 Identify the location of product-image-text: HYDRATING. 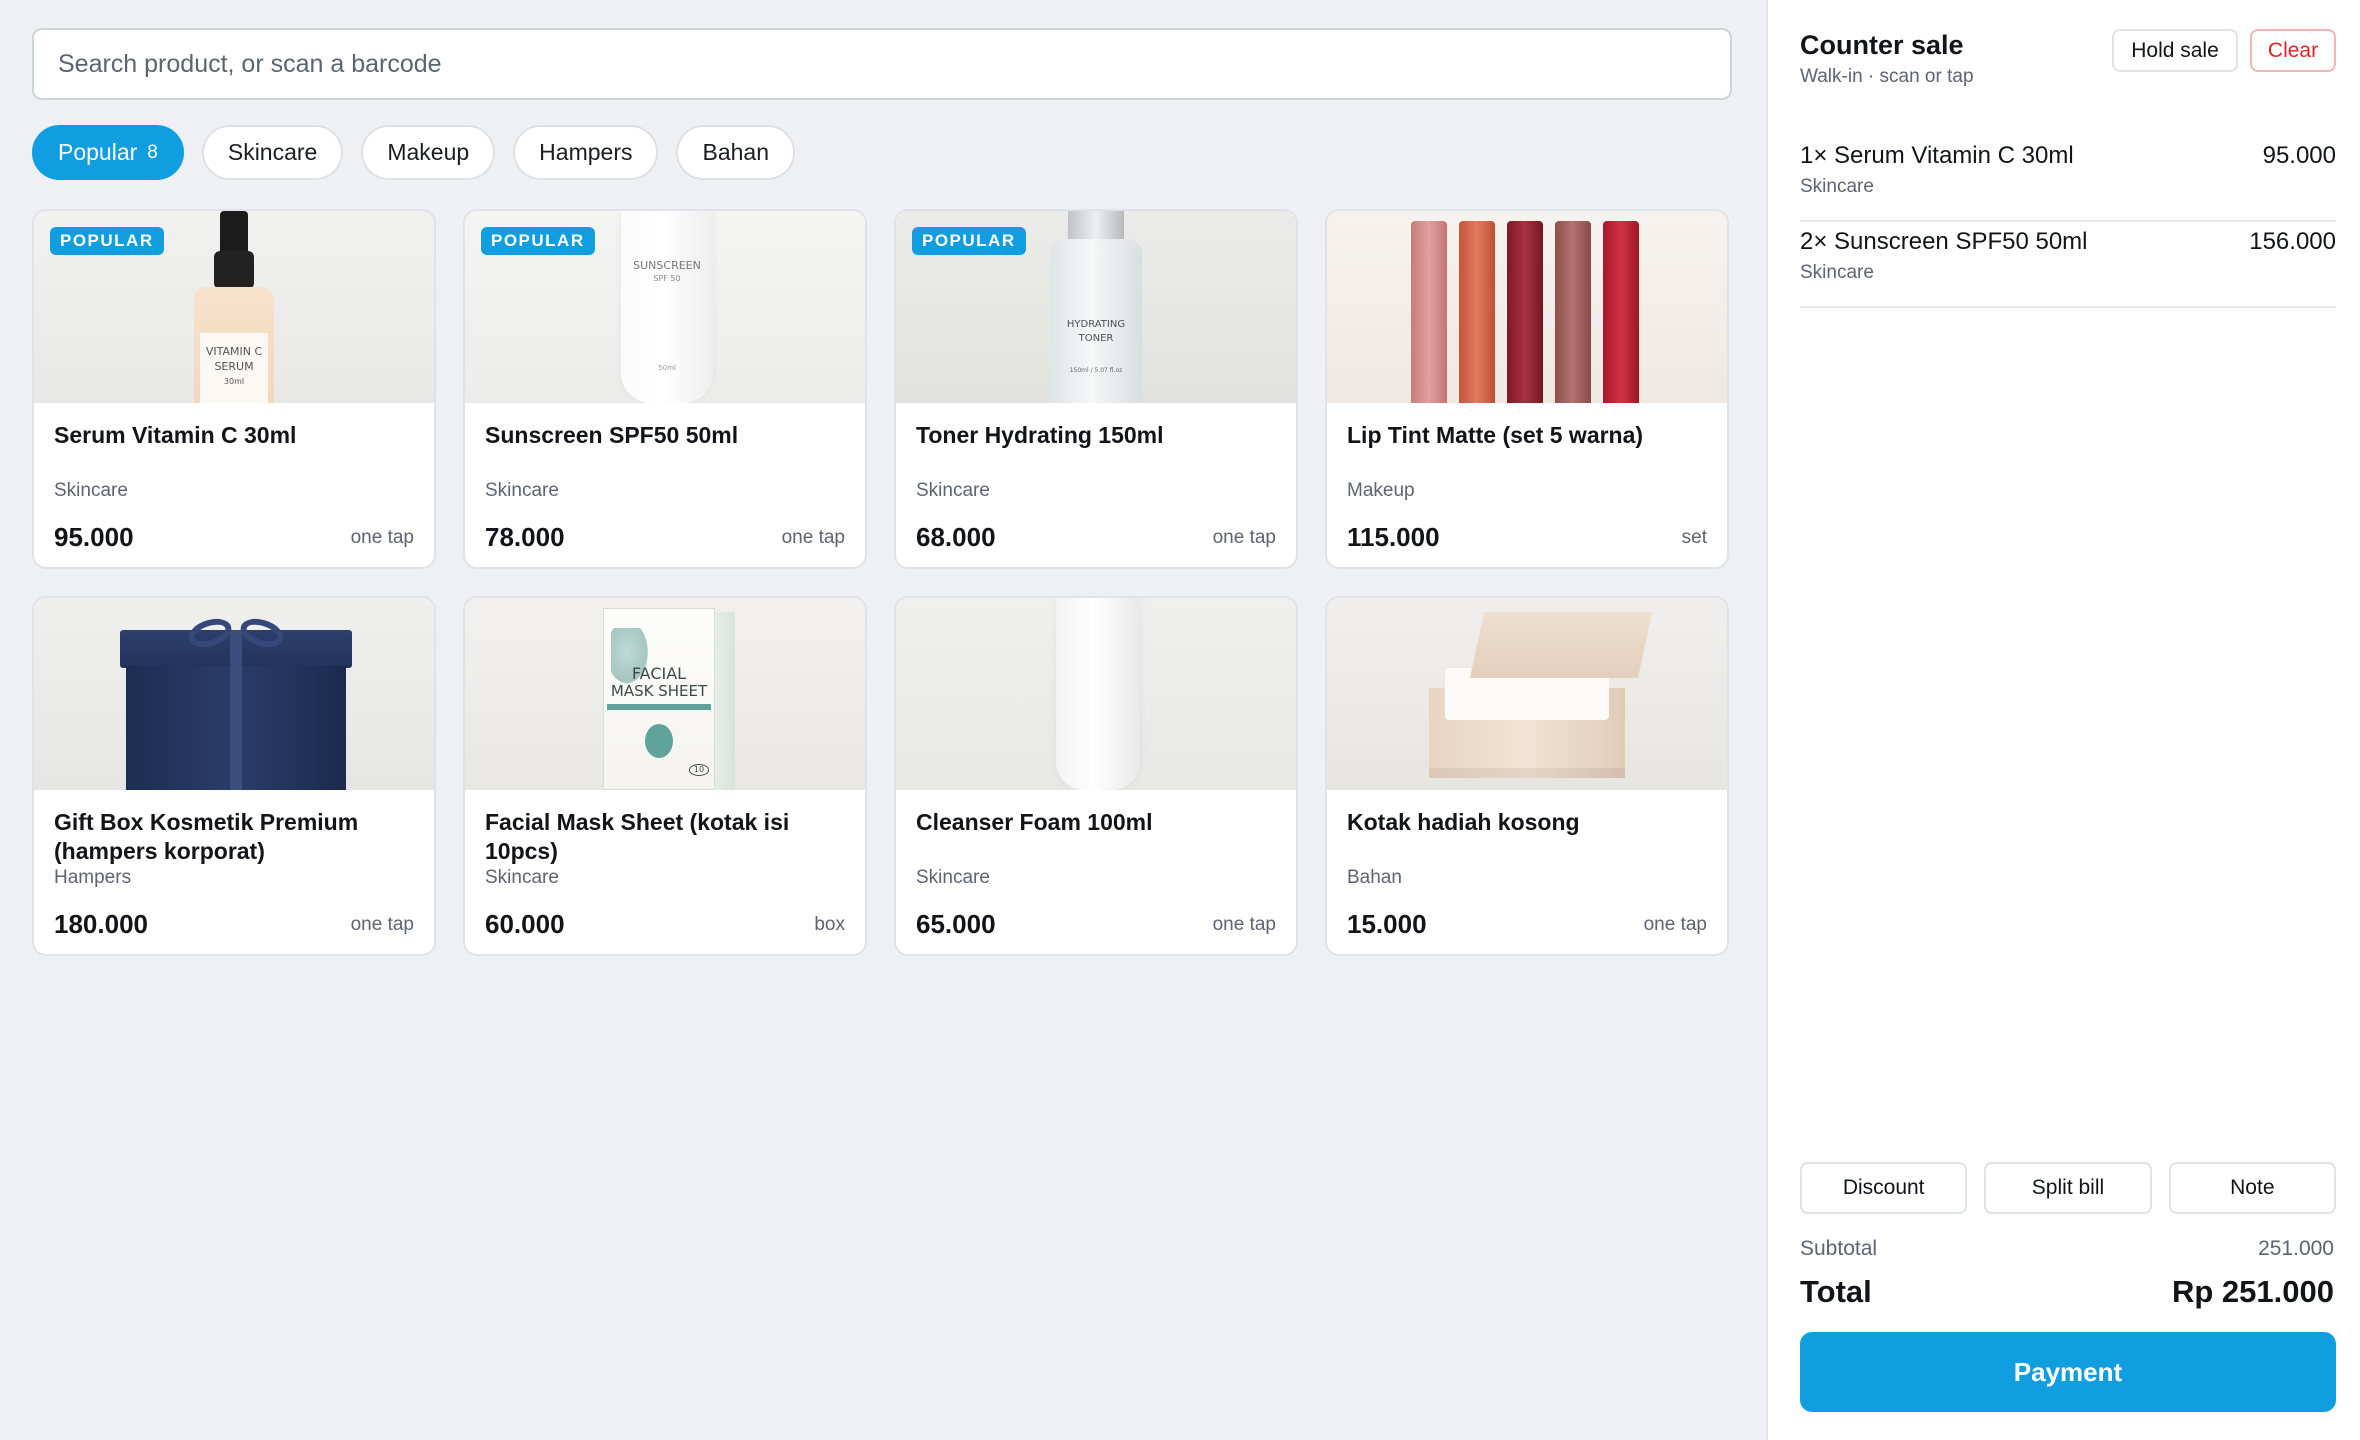
(1096, 324).